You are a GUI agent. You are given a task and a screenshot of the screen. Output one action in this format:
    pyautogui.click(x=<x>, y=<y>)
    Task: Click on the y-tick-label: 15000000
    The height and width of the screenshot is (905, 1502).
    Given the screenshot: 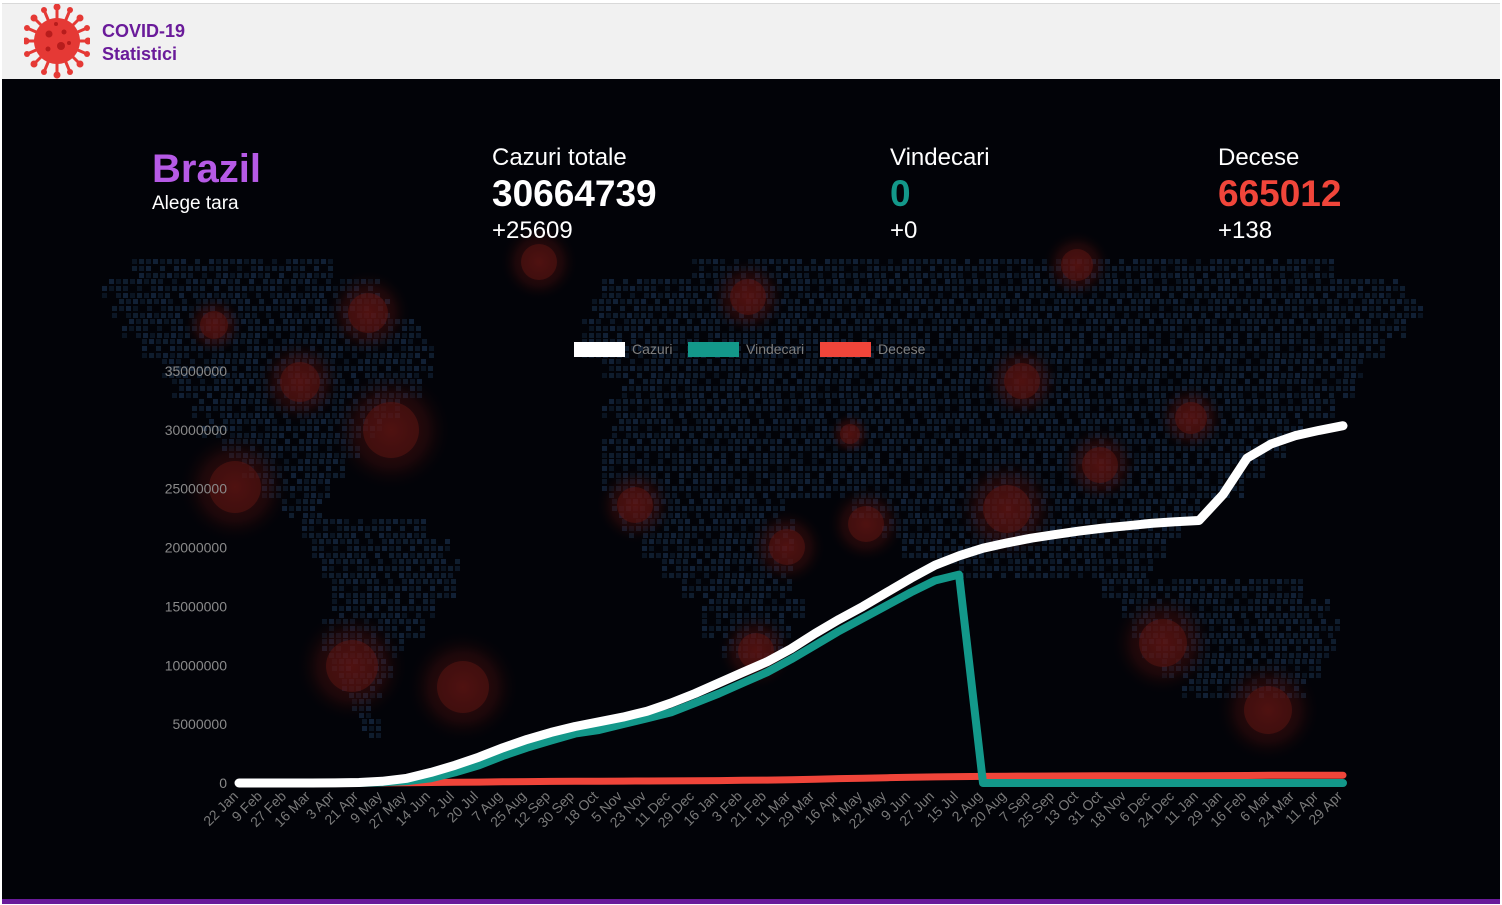 What is the action you would take?
    pyautogui.click(x=196, y=606)
    